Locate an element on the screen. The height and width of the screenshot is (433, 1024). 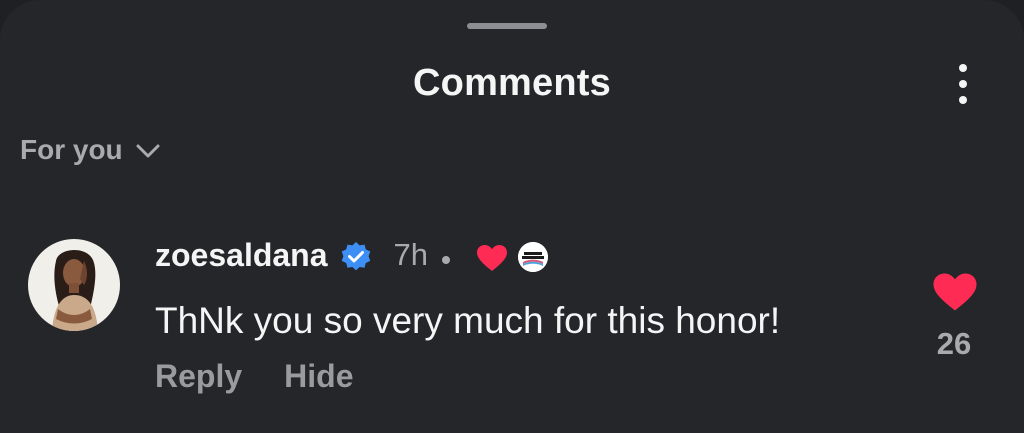
more-options-button is located at coordinates (964, 84).